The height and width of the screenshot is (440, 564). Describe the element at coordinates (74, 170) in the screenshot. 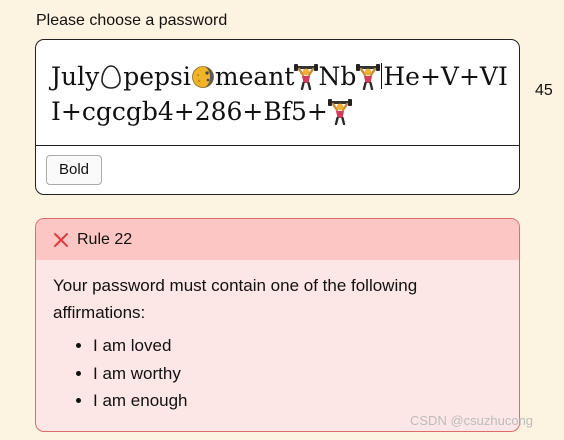

I see `bold-button: Bold` at that location.